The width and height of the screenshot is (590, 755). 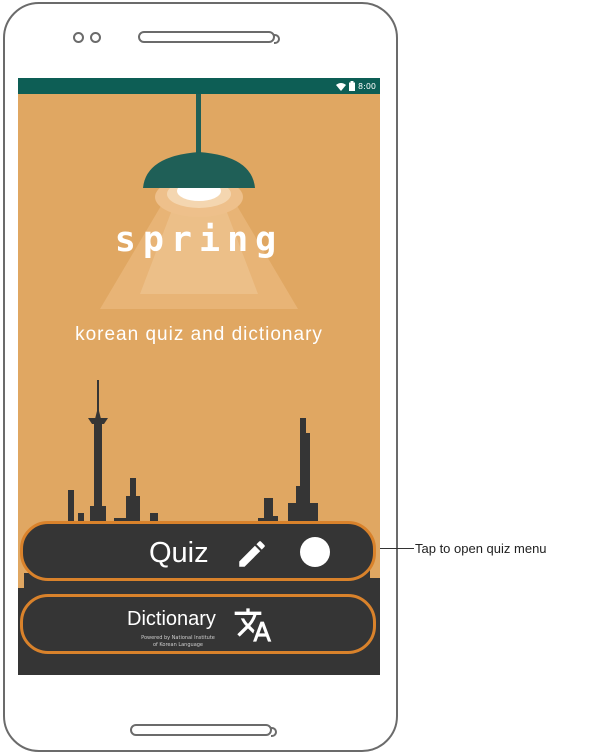 I want to click on quiz-button-label: Quiz, so click(x=179, y=553).